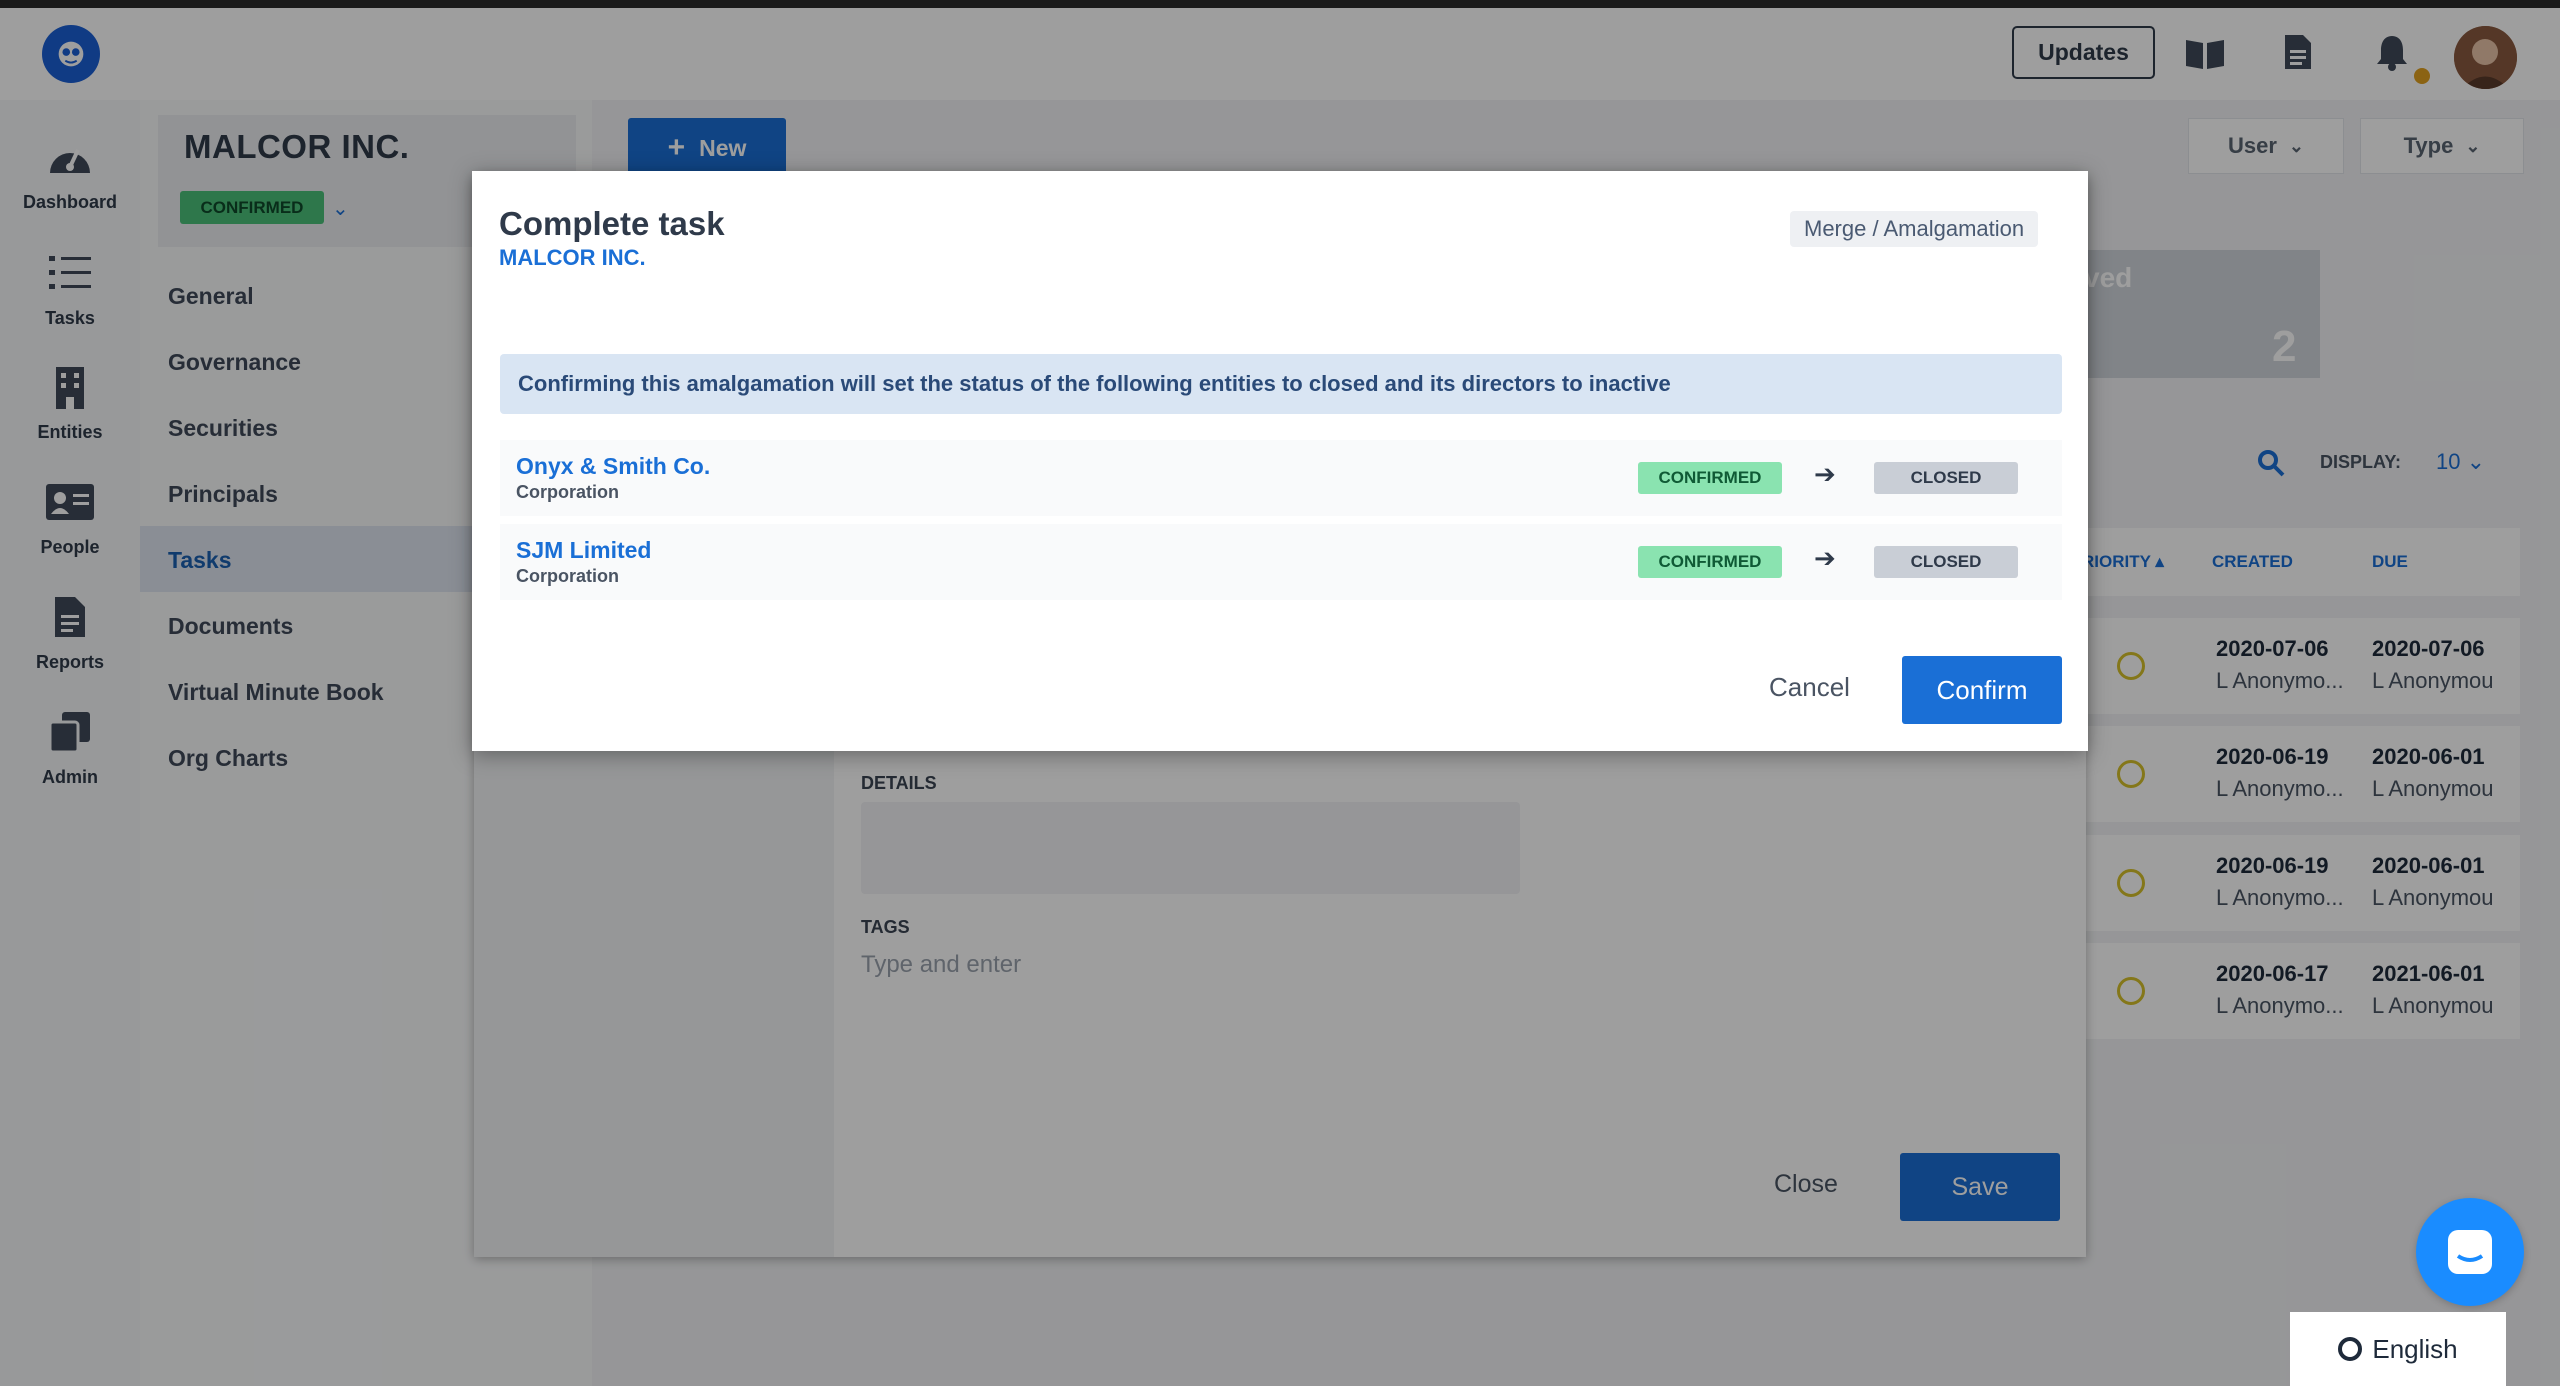  Describe the element at coordinates (612, 223) in the screenshot. I see `modal-title: Complete task` at that location.